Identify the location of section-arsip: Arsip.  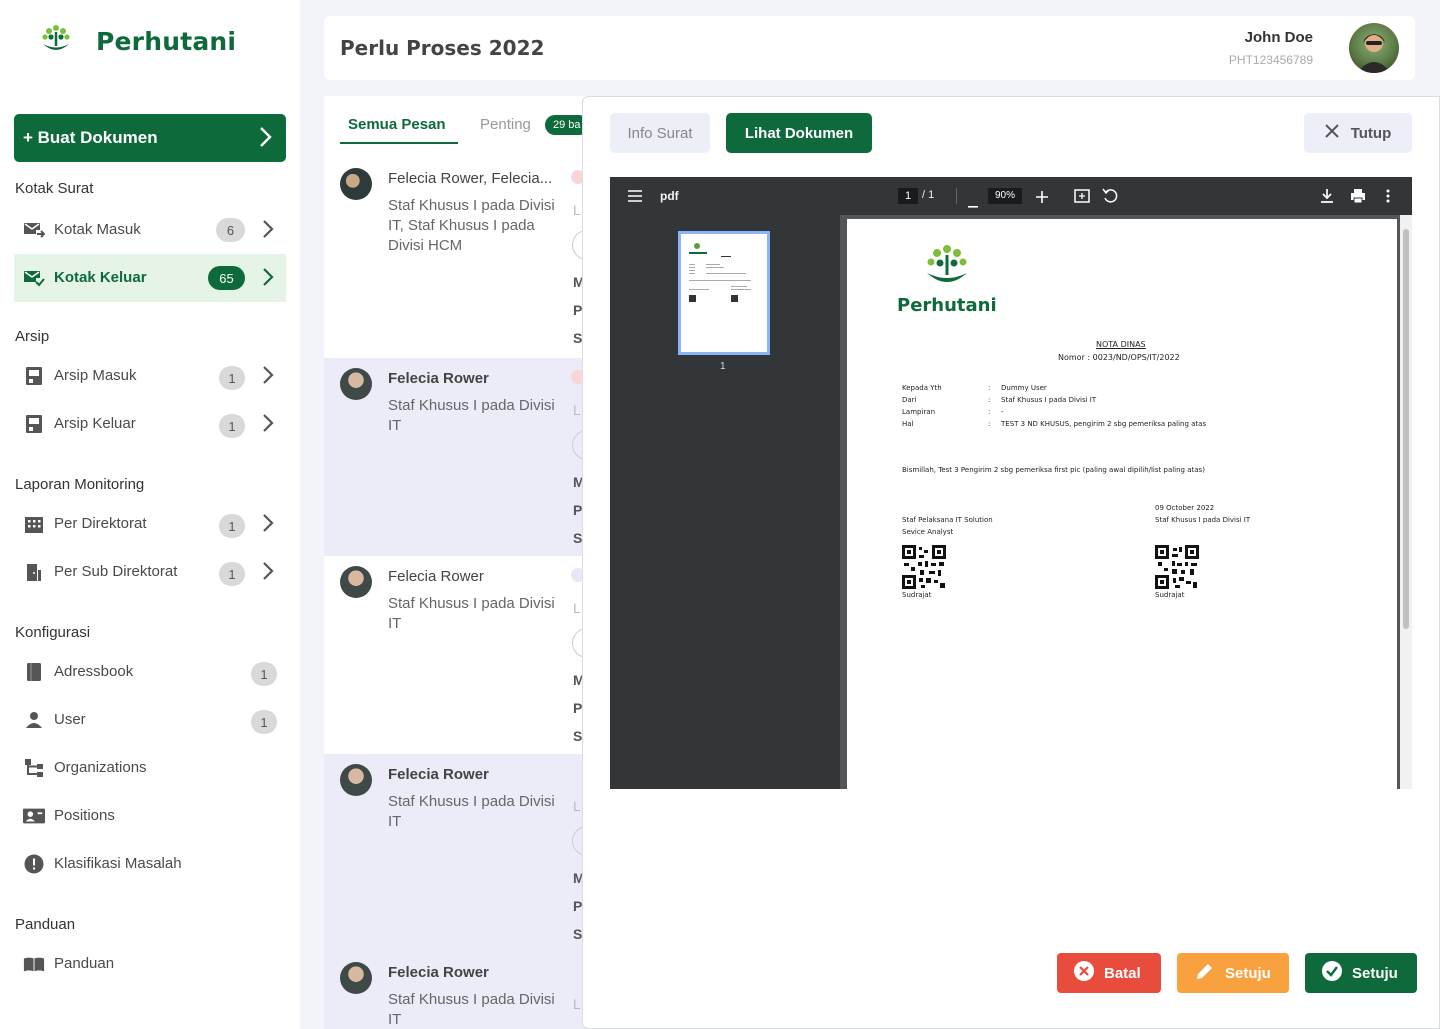
(32, 336).